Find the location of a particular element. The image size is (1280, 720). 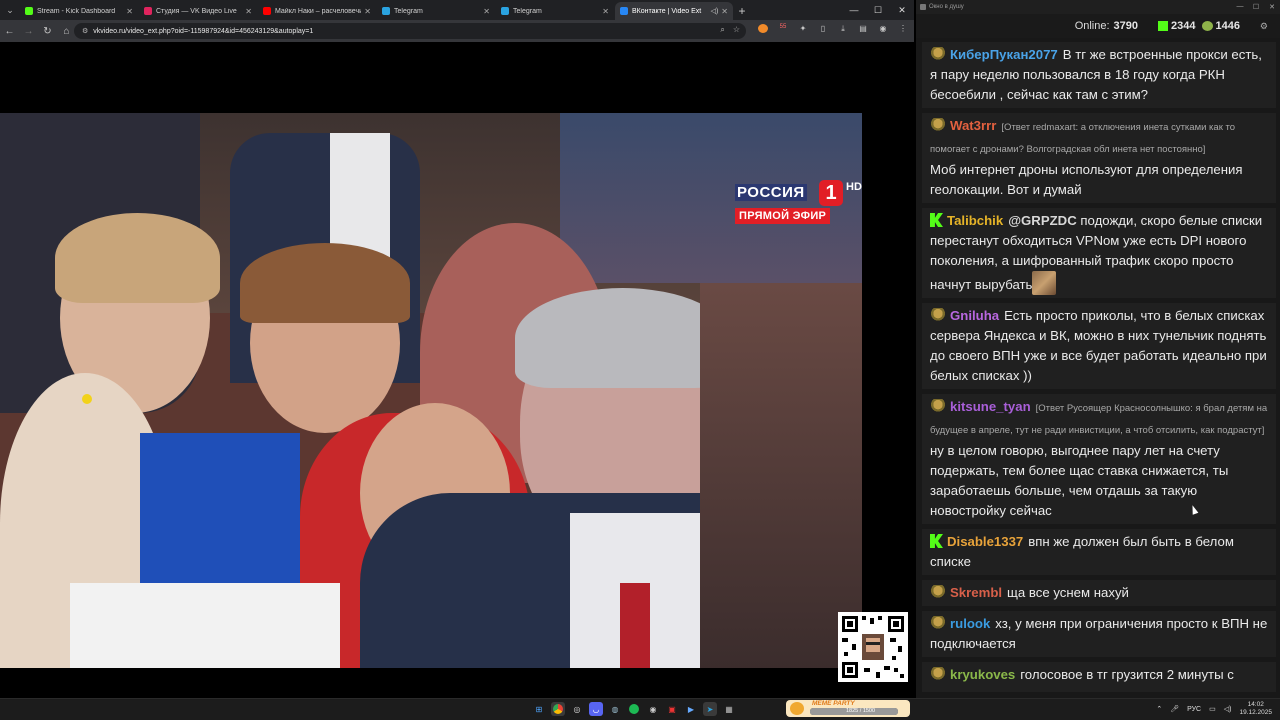

widget-progress-text: 1825 / 1500 is located at coordinates (861, 711).